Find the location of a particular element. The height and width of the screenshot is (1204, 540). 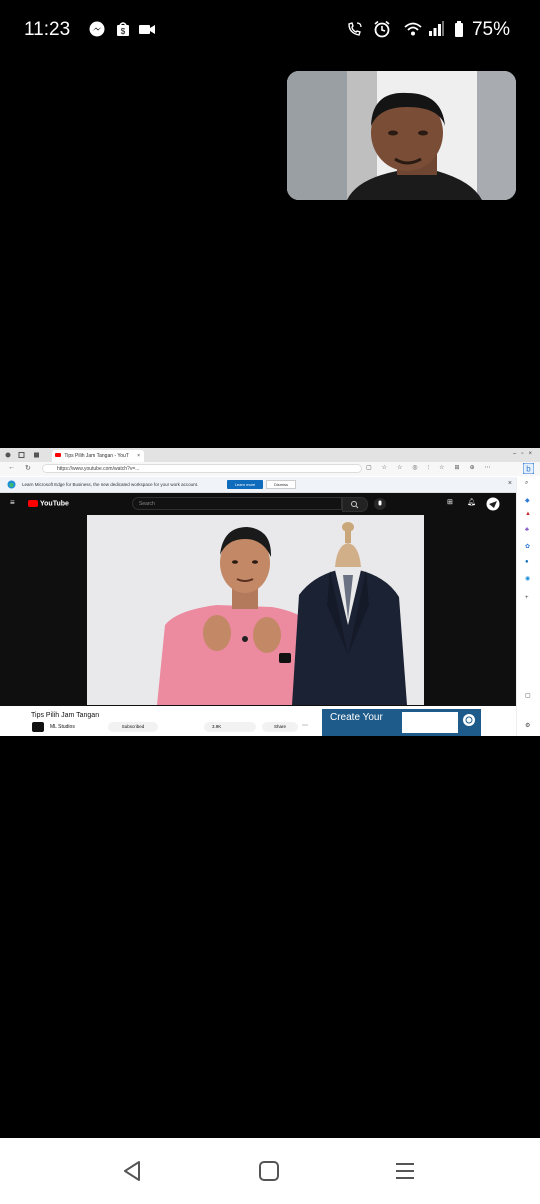

home-button-icon is located at coordinates (269, 1171).